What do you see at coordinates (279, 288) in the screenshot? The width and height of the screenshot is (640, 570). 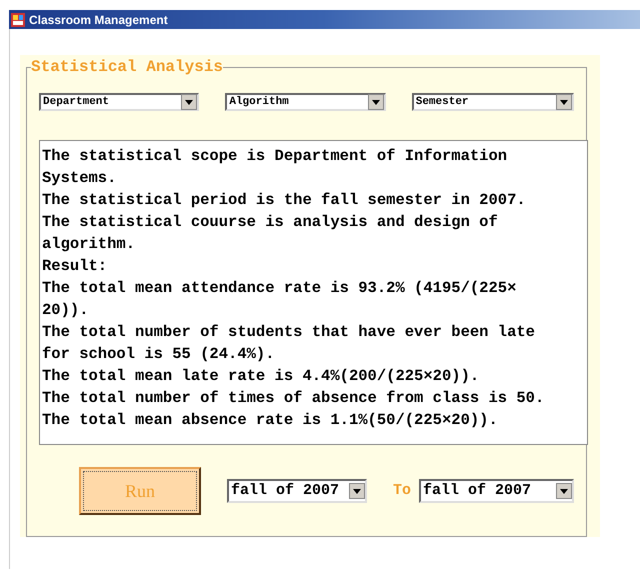 I see `result-line: The total mean attendance rate is 93.2% (4195/(225×` at bounding box center [279, 288].